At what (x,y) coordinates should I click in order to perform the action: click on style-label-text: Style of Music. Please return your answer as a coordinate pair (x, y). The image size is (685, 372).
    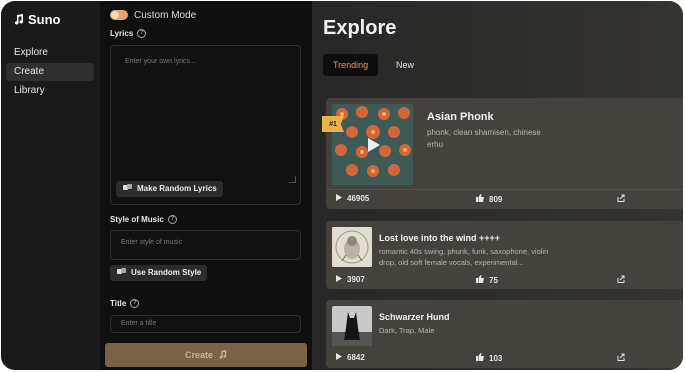
    Looking at the image, I should click on (137, 219).